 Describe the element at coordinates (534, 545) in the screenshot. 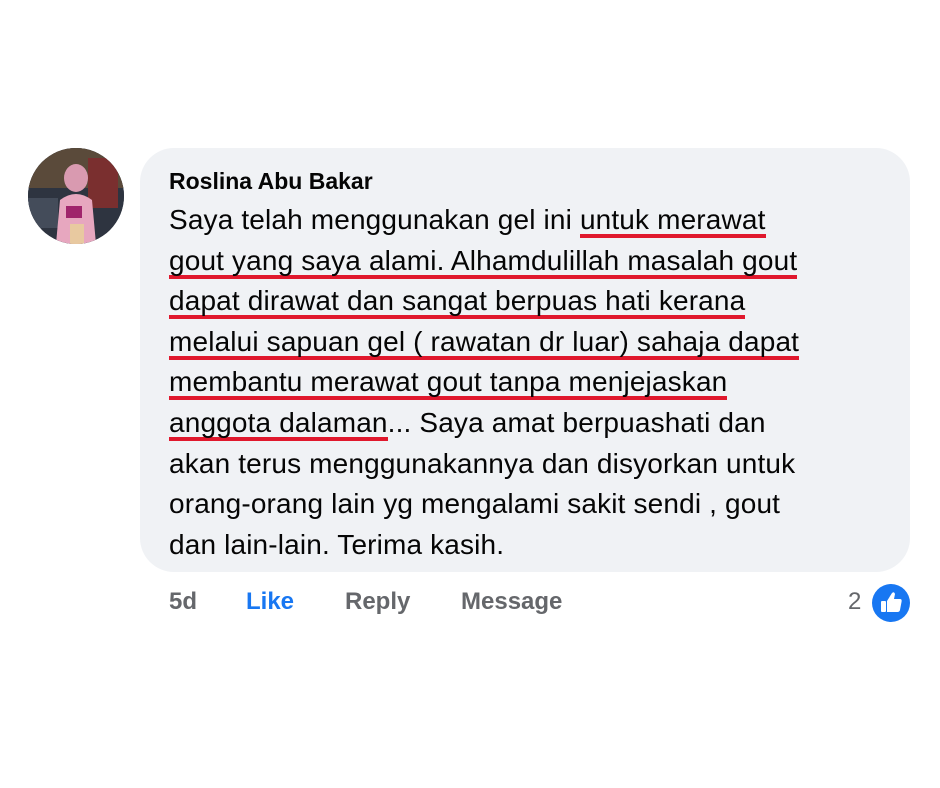

I see `comment-line: dan lain-lain. Terima kasih.` at that location.